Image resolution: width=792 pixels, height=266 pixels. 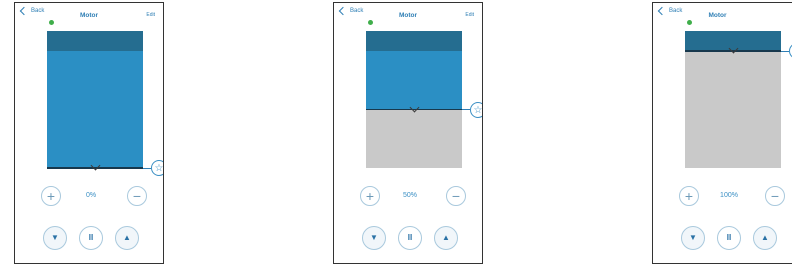 I want to click on level-percent: 100%, so click(x=729, y=195).